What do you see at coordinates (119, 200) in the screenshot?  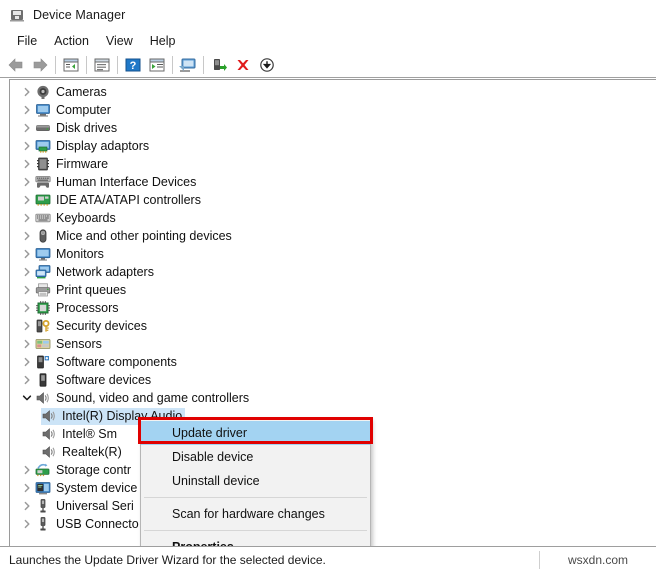 I see `tree-node-content: IDE ATA/ATAPI controllers` at bounding box center [119, 200].